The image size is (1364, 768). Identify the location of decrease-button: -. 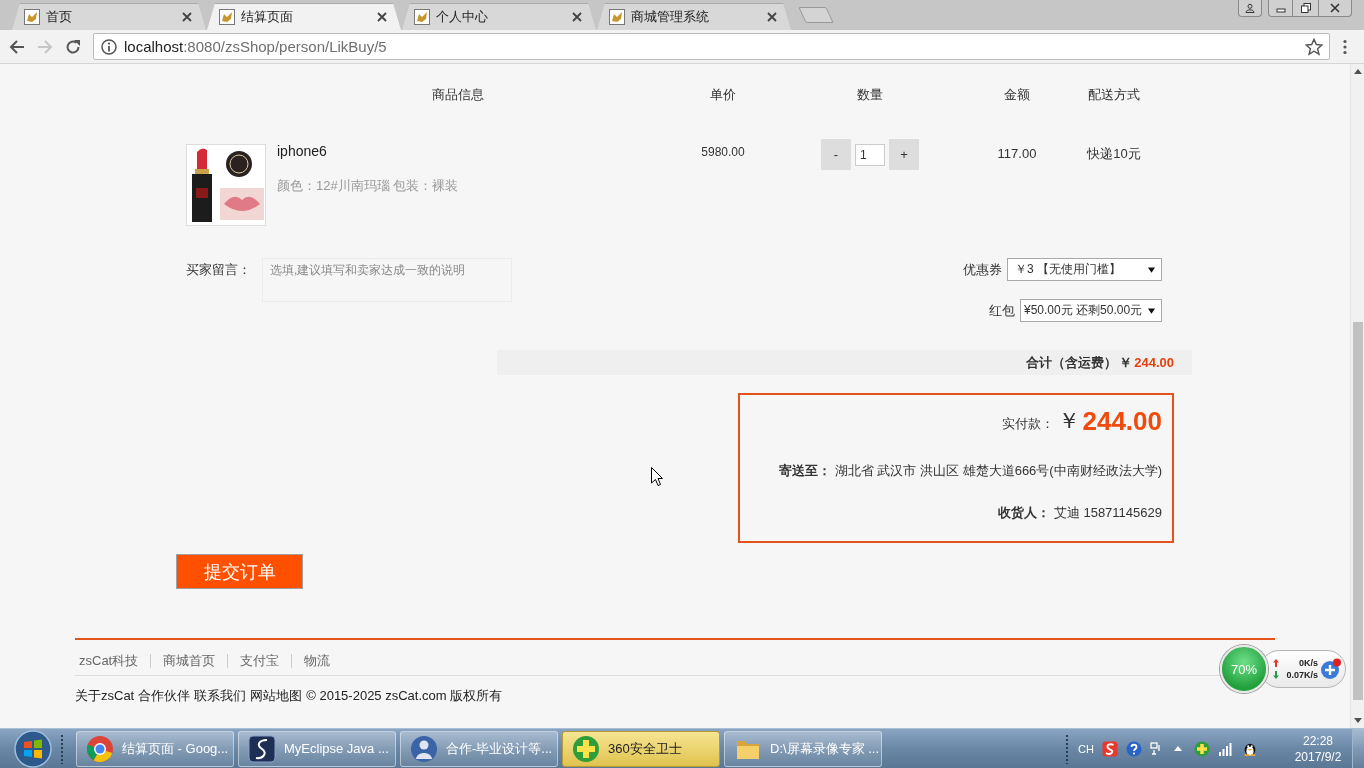
(836, 154).